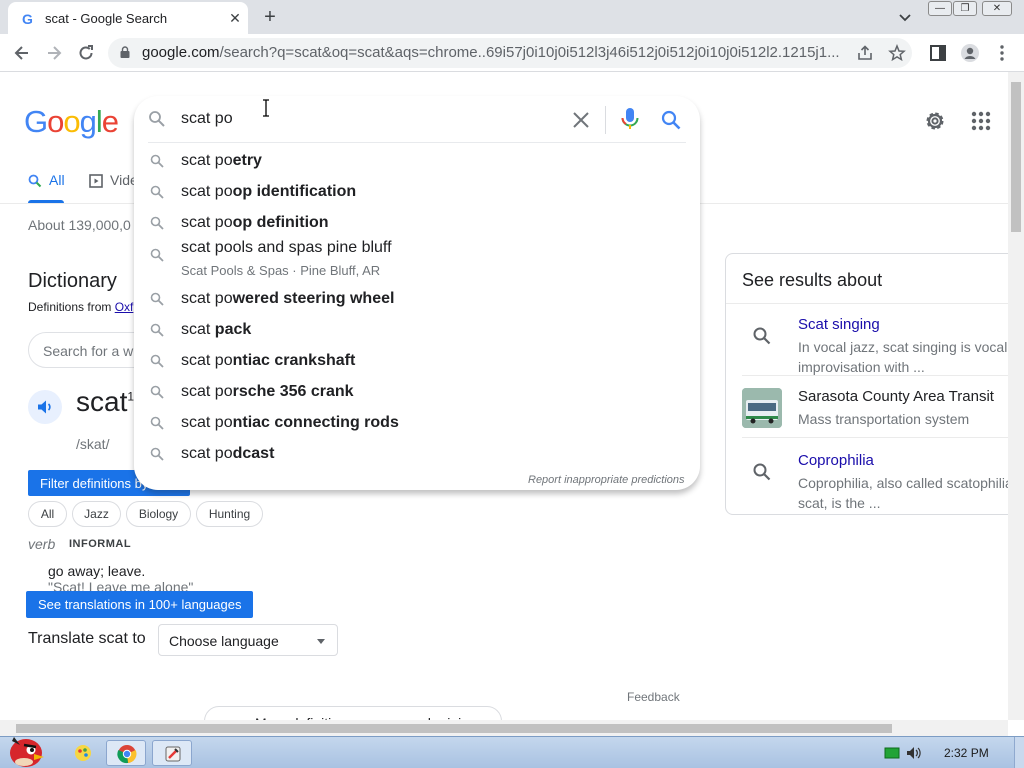  What do you see at coordinates (970, 53) in the screenshot?
I see `profile-avatar-icon` at bounding box center [970, 53].